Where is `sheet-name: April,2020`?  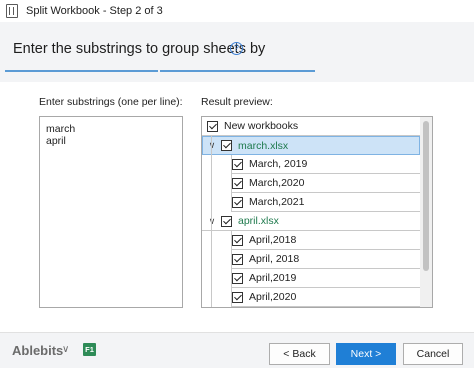
sheet-name: April,2020 is located at coordinates (273, 297).